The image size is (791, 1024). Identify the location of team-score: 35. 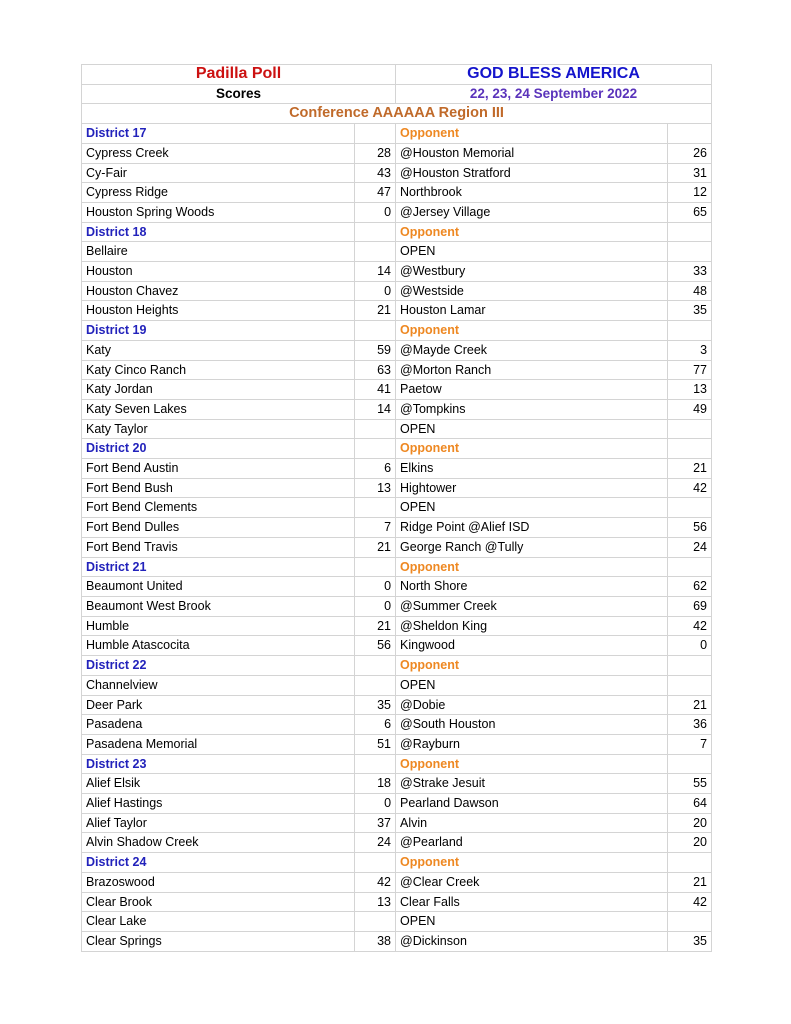
(375, 705).